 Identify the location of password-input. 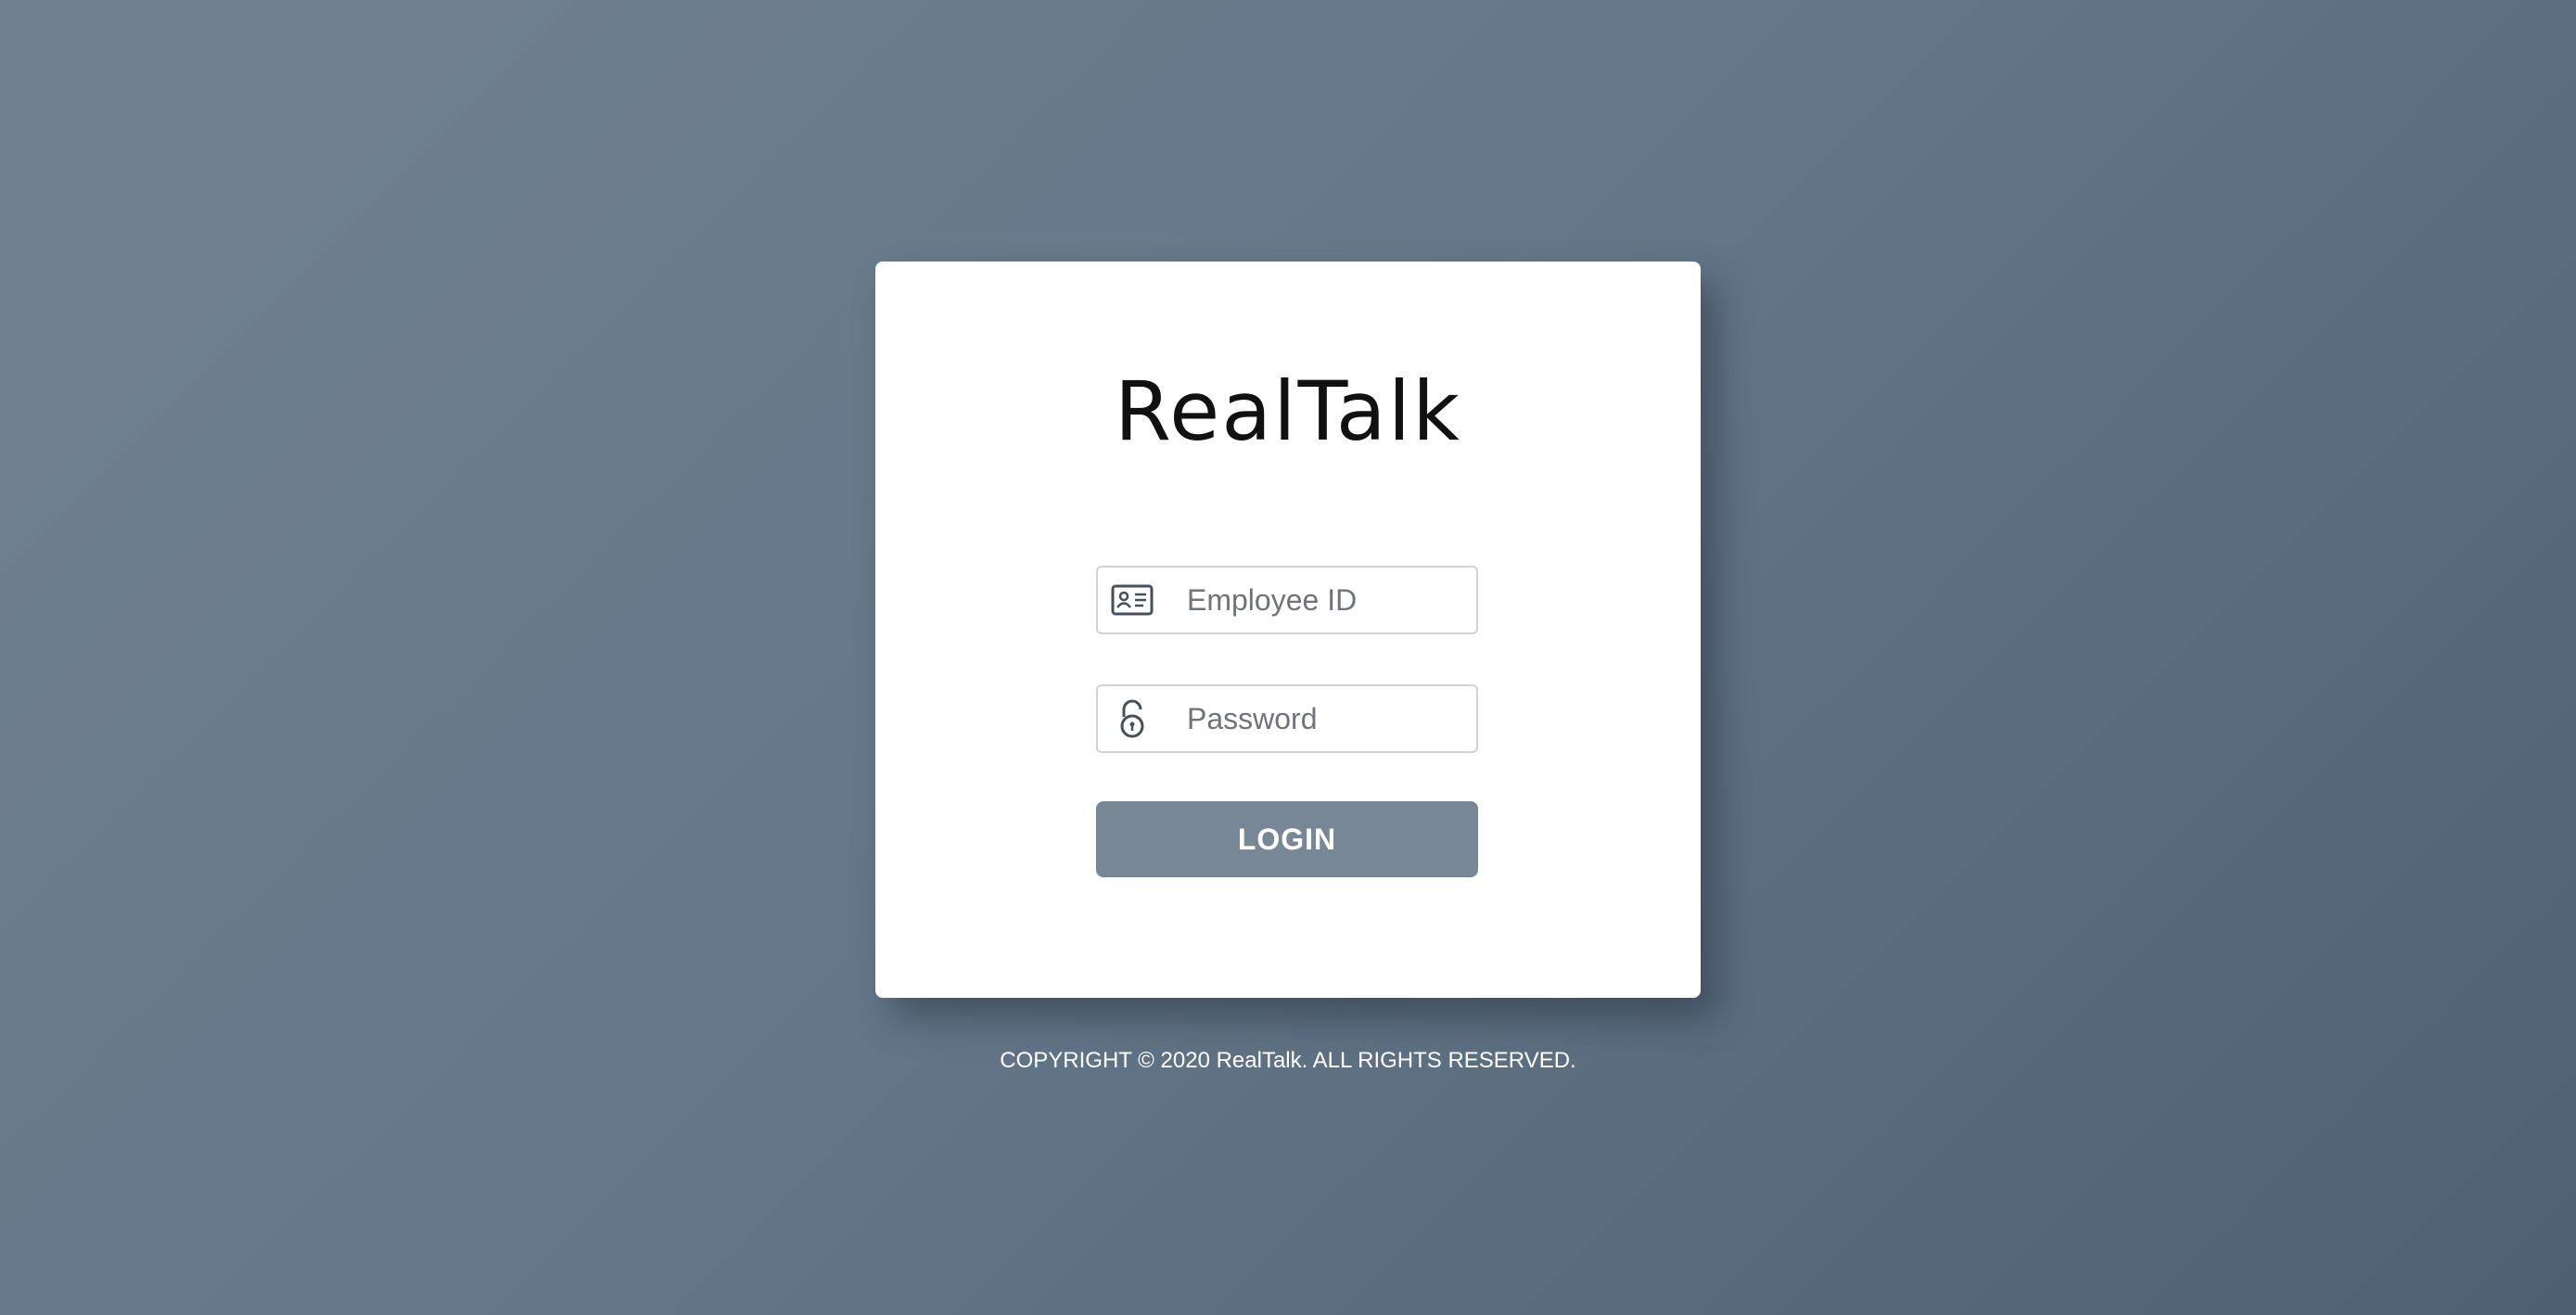
(1326, 718).